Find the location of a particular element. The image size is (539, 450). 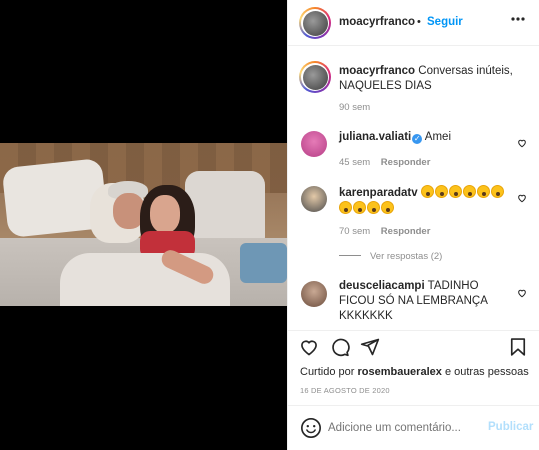

photo-blue-pillow is located at coordinates (263, 263).